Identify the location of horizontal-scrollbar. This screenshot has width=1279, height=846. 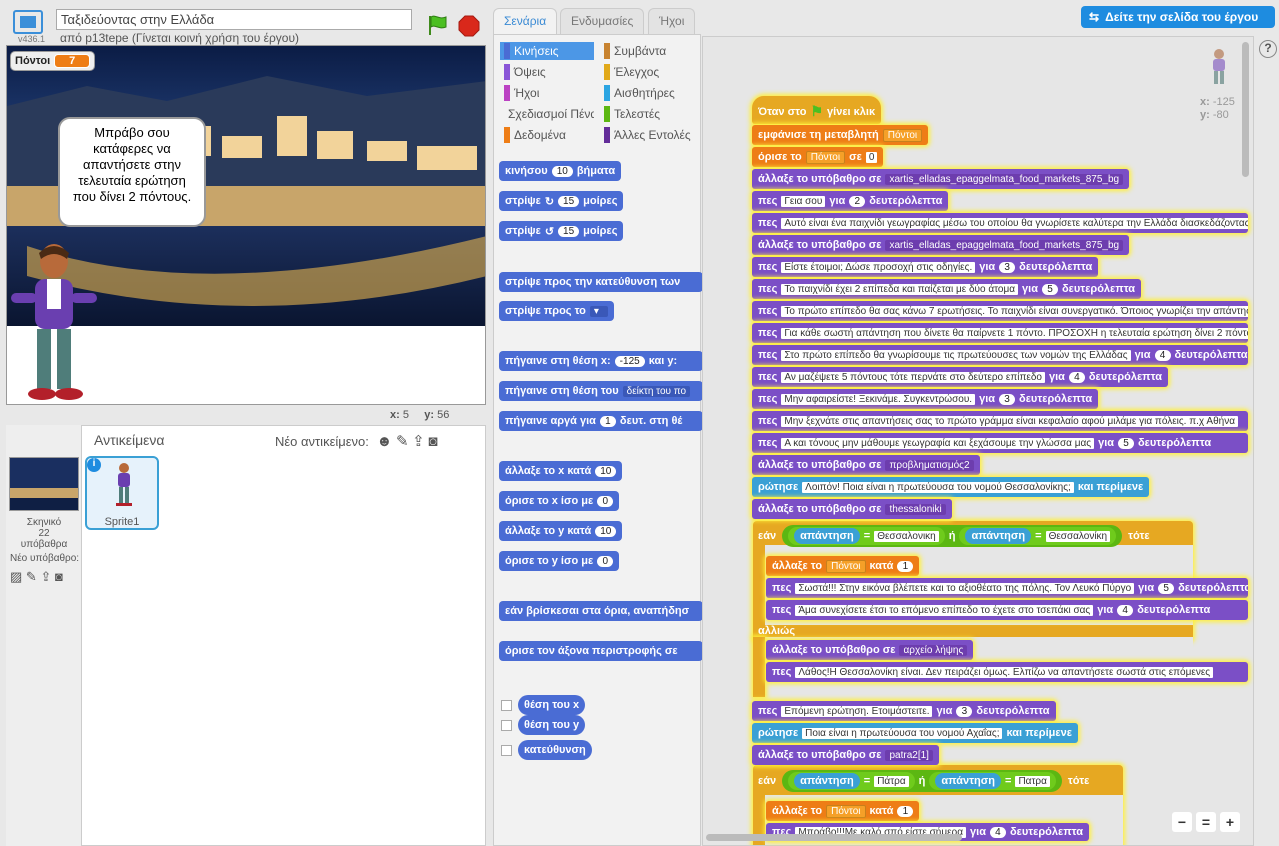
(834, 837).